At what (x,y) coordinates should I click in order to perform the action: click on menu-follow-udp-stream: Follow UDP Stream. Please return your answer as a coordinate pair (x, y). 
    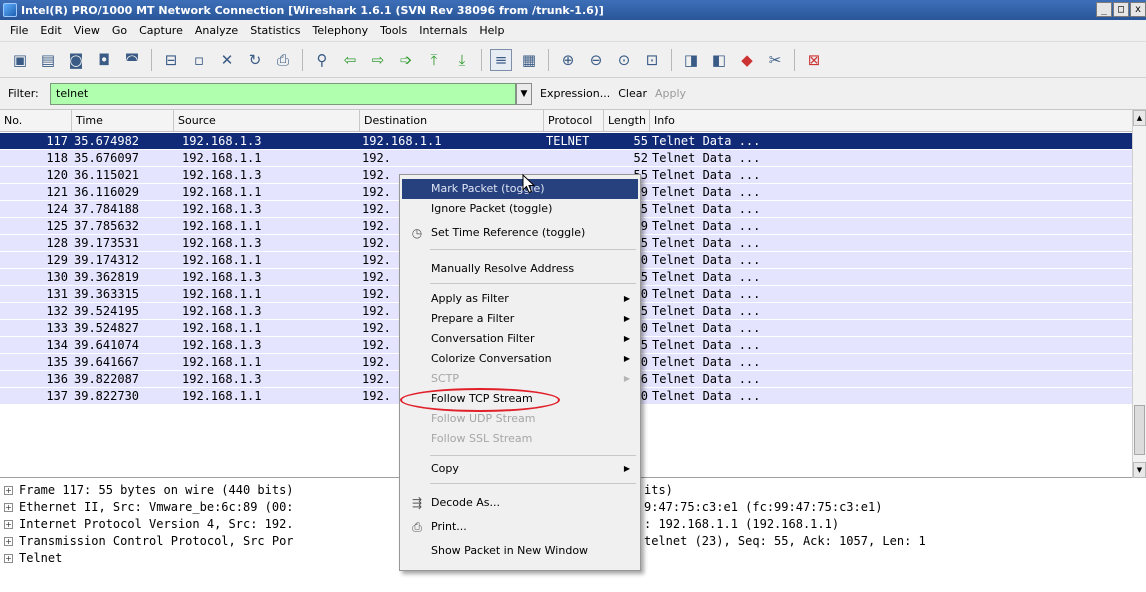
    Looking at the image, I should click on (520, 419).